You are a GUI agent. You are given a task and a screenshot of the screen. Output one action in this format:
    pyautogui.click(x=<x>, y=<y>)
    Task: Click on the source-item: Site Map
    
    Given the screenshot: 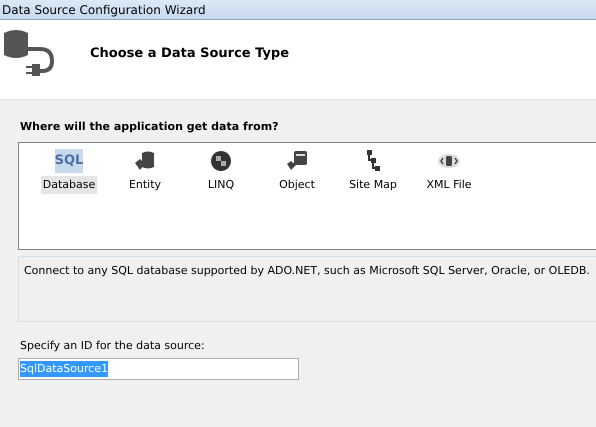 What is the action you would take?
    pyautogui.click(x=373, y=171)
    